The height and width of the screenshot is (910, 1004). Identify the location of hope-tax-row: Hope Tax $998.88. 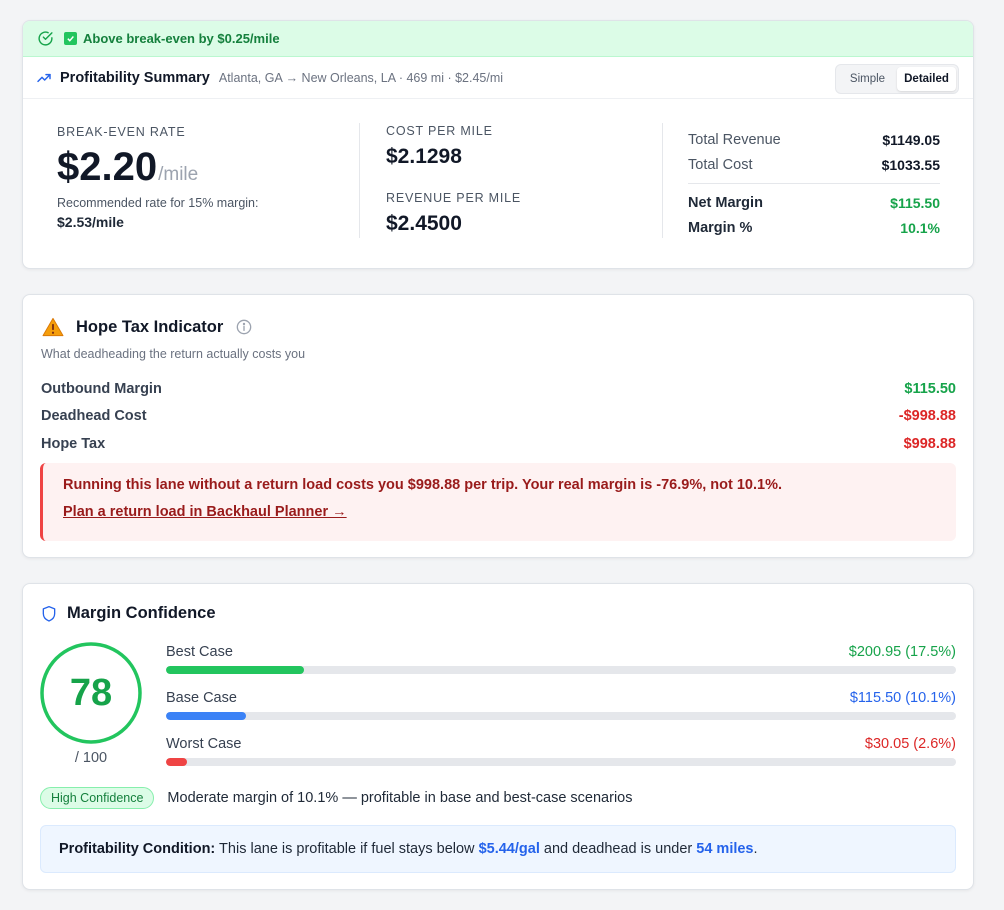
(498, 444).